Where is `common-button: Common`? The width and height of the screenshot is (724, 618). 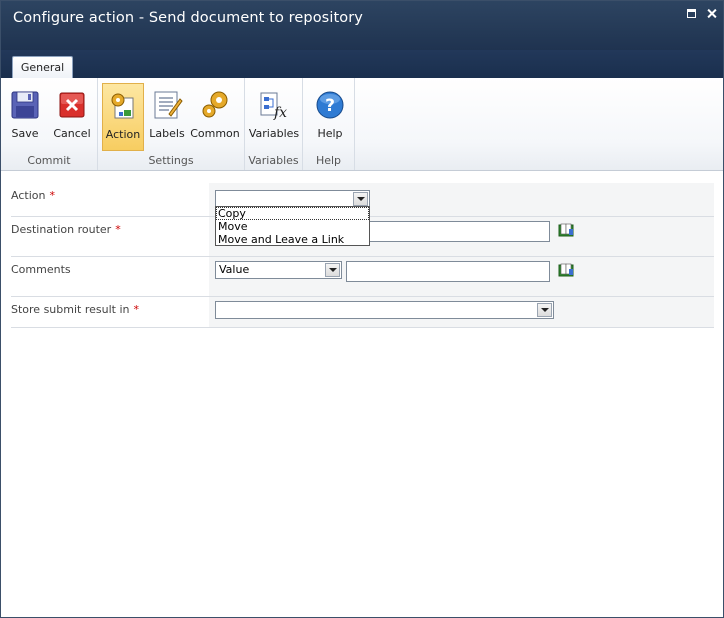
common-button: Common is located at coordinates (215, 117).